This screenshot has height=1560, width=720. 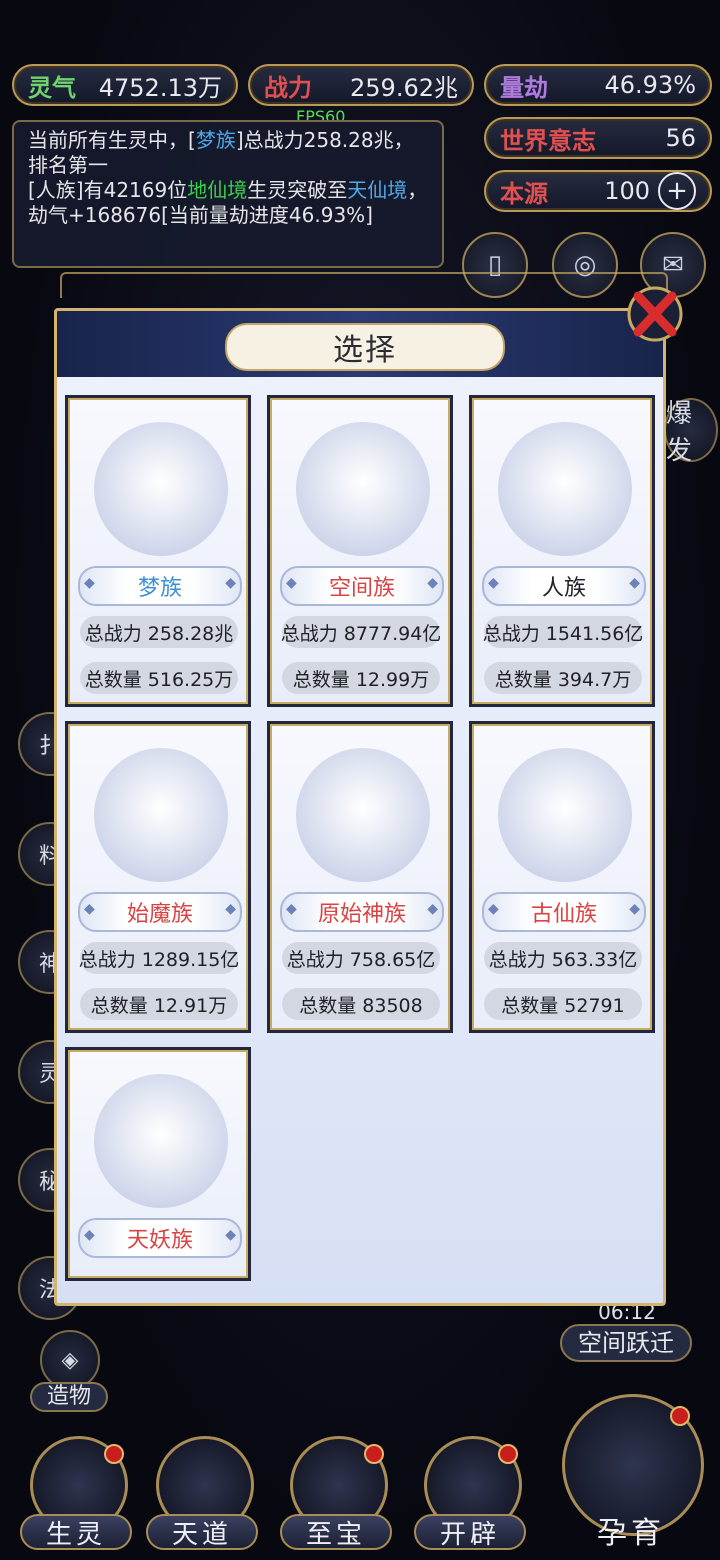 What do you see at coordinates (564, 586) in the screenshot?
I see `race-name: 人族` at bounding box center [564, 586].